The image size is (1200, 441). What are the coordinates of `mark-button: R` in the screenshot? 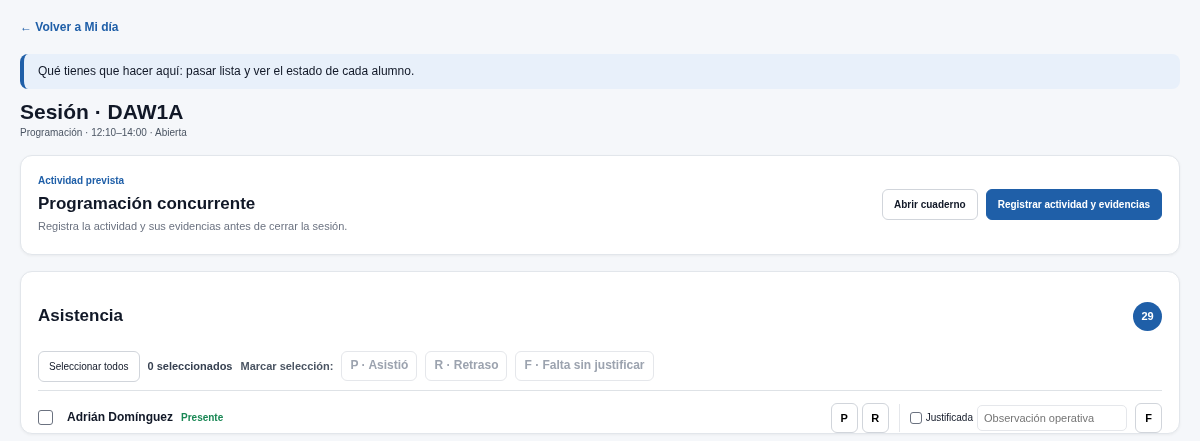 It's located at (875, 417).